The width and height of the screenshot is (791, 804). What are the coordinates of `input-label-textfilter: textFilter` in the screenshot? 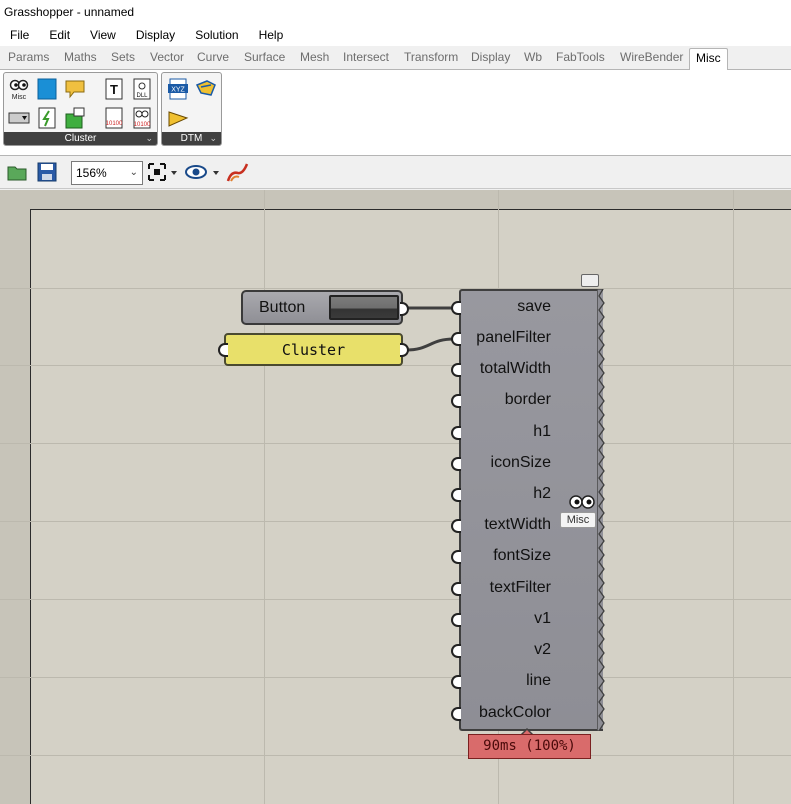 It's located at (520, 587).